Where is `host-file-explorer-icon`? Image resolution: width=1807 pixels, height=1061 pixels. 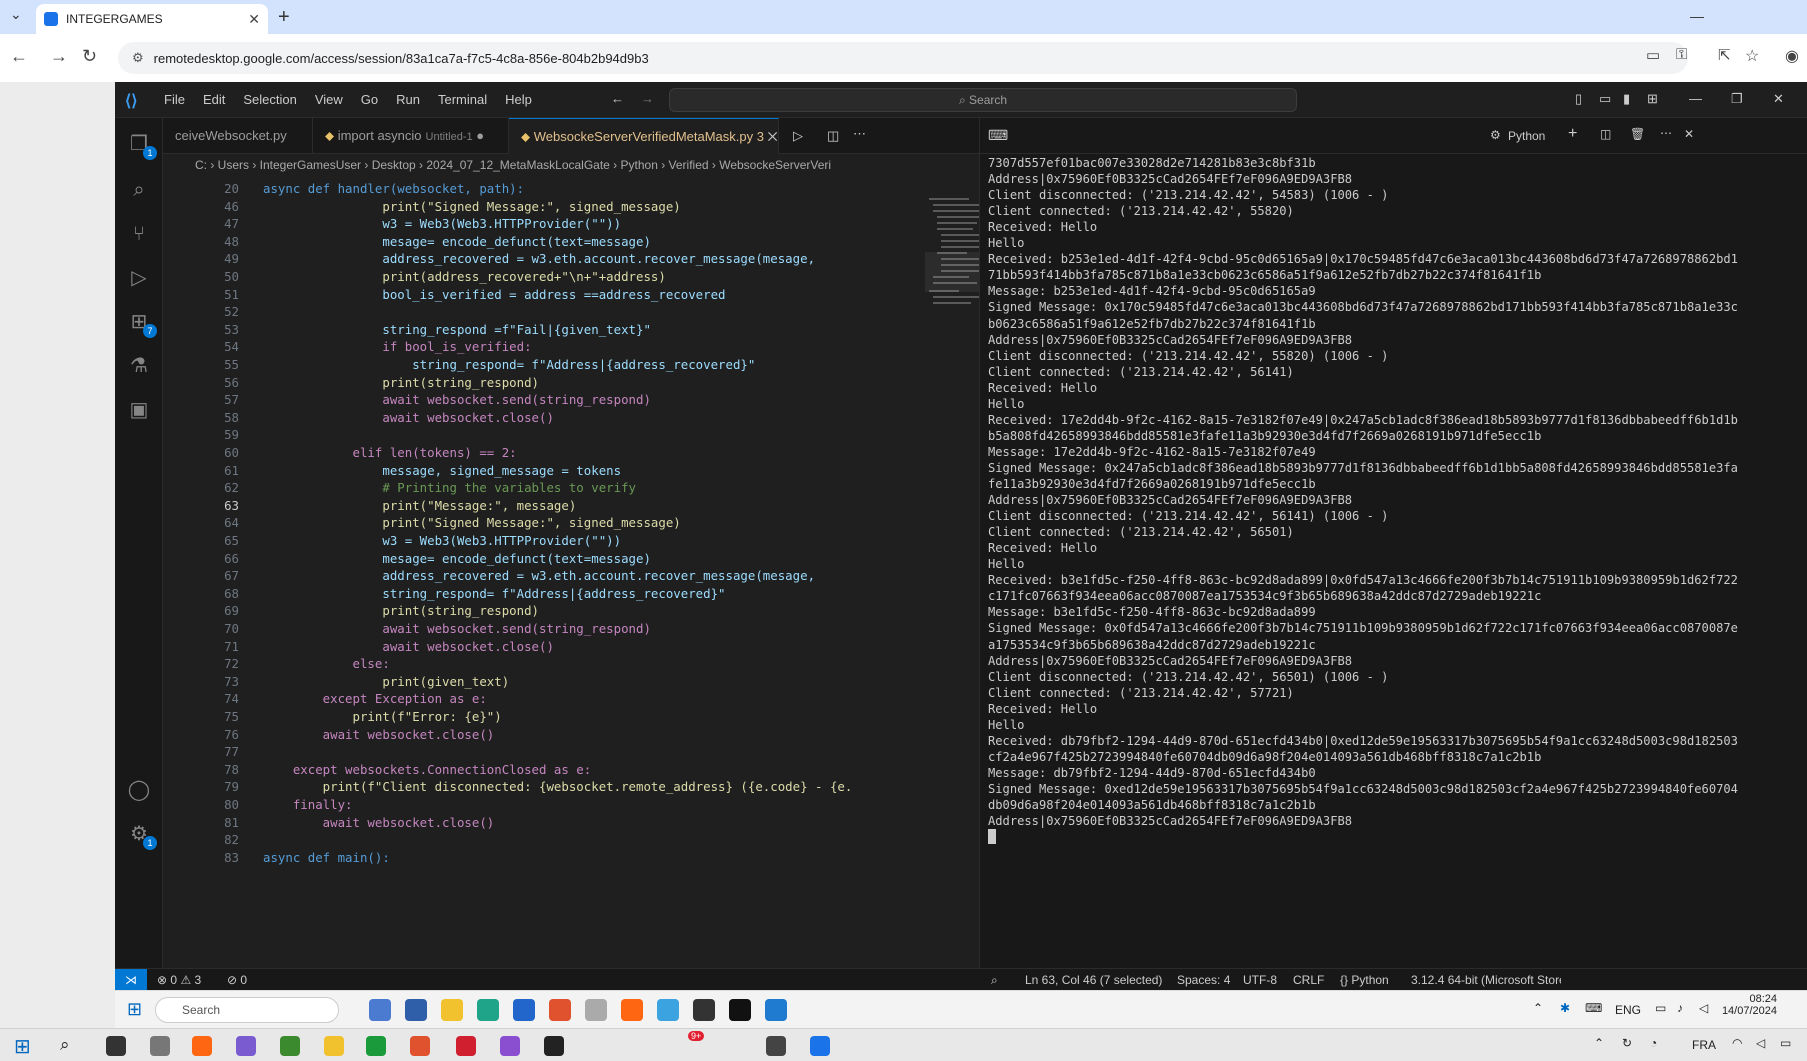 host-file-explorer-icon is located at coordinates (334, 1046).